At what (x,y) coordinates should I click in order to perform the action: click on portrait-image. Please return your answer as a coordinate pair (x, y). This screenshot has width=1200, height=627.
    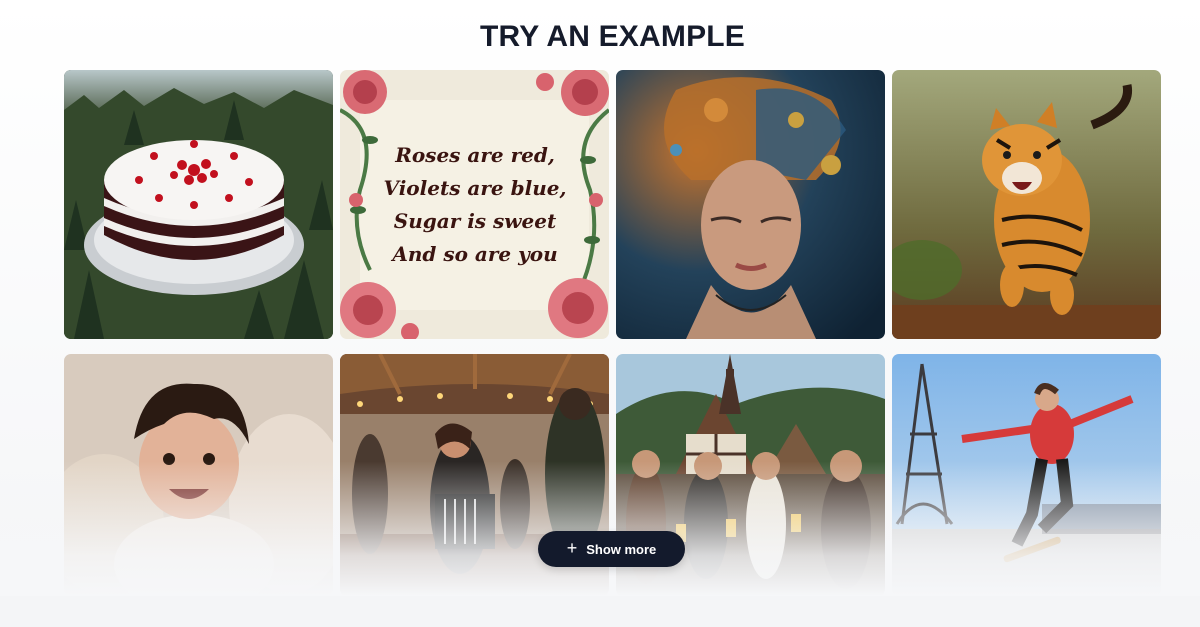
    Looking at the image, I should click on (750, 204).